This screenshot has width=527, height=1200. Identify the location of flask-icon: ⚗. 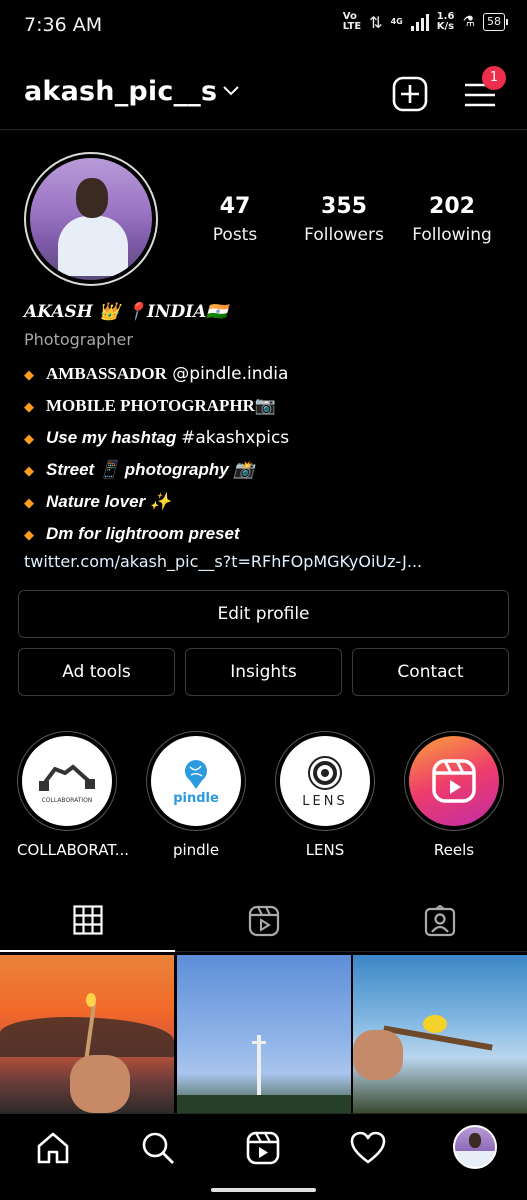
(468, 22).